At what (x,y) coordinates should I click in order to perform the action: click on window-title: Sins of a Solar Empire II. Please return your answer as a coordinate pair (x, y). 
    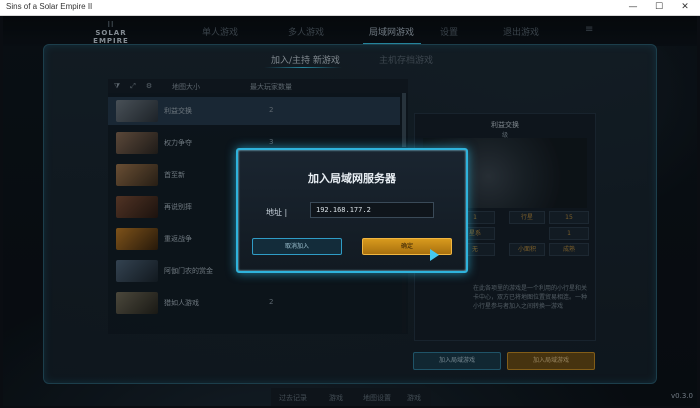
    Looking at the image, I should click on (49, 6).